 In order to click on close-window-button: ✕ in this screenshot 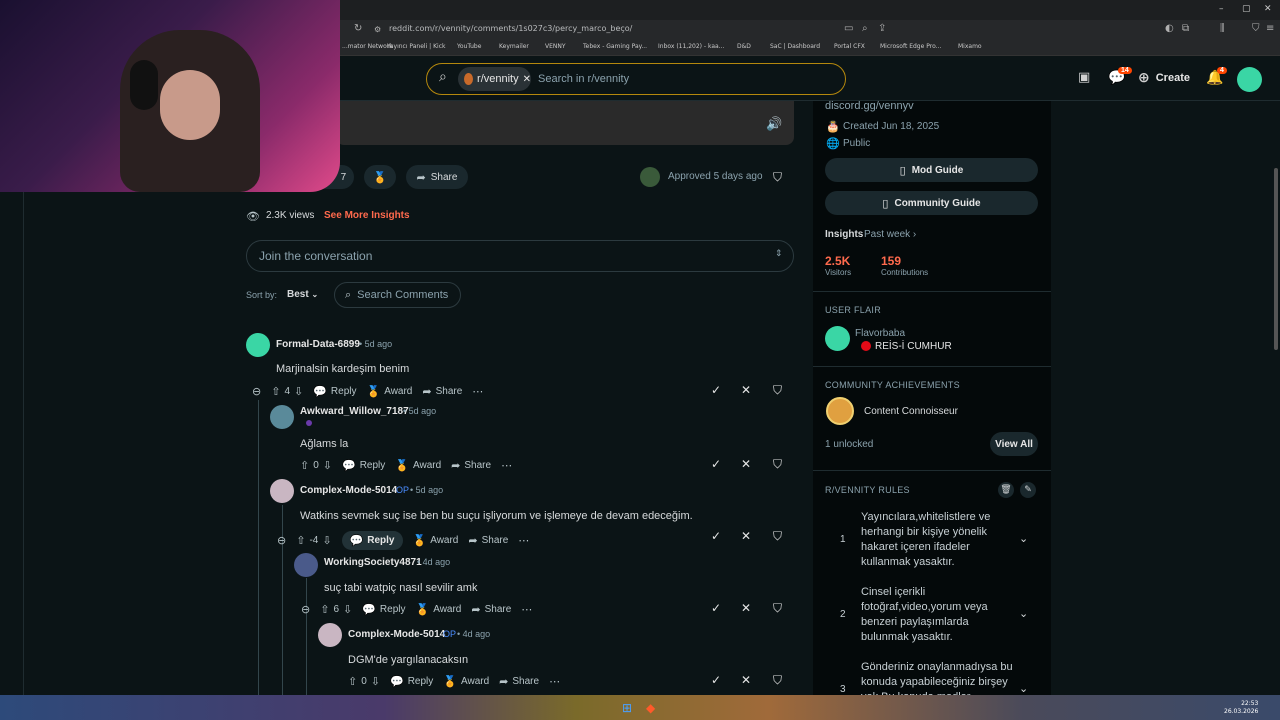, I will do `click(1268, 9)`.